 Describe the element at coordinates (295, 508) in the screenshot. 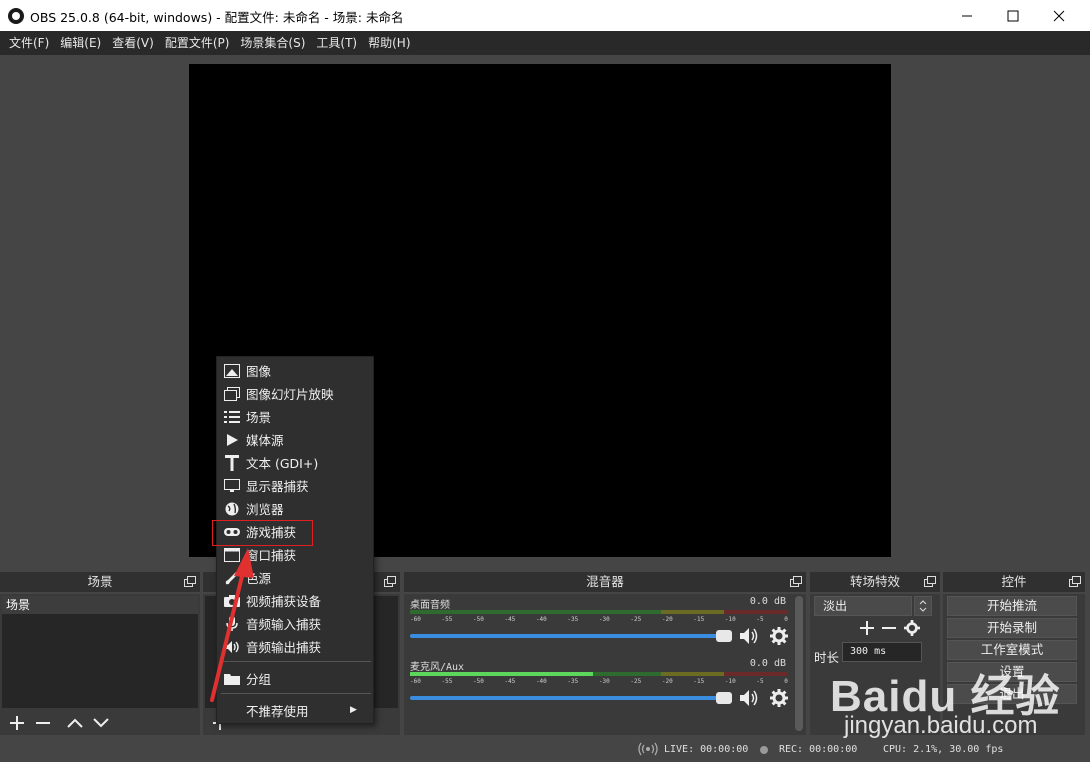

I see `menu-item-browser: 浏览器` at that location.